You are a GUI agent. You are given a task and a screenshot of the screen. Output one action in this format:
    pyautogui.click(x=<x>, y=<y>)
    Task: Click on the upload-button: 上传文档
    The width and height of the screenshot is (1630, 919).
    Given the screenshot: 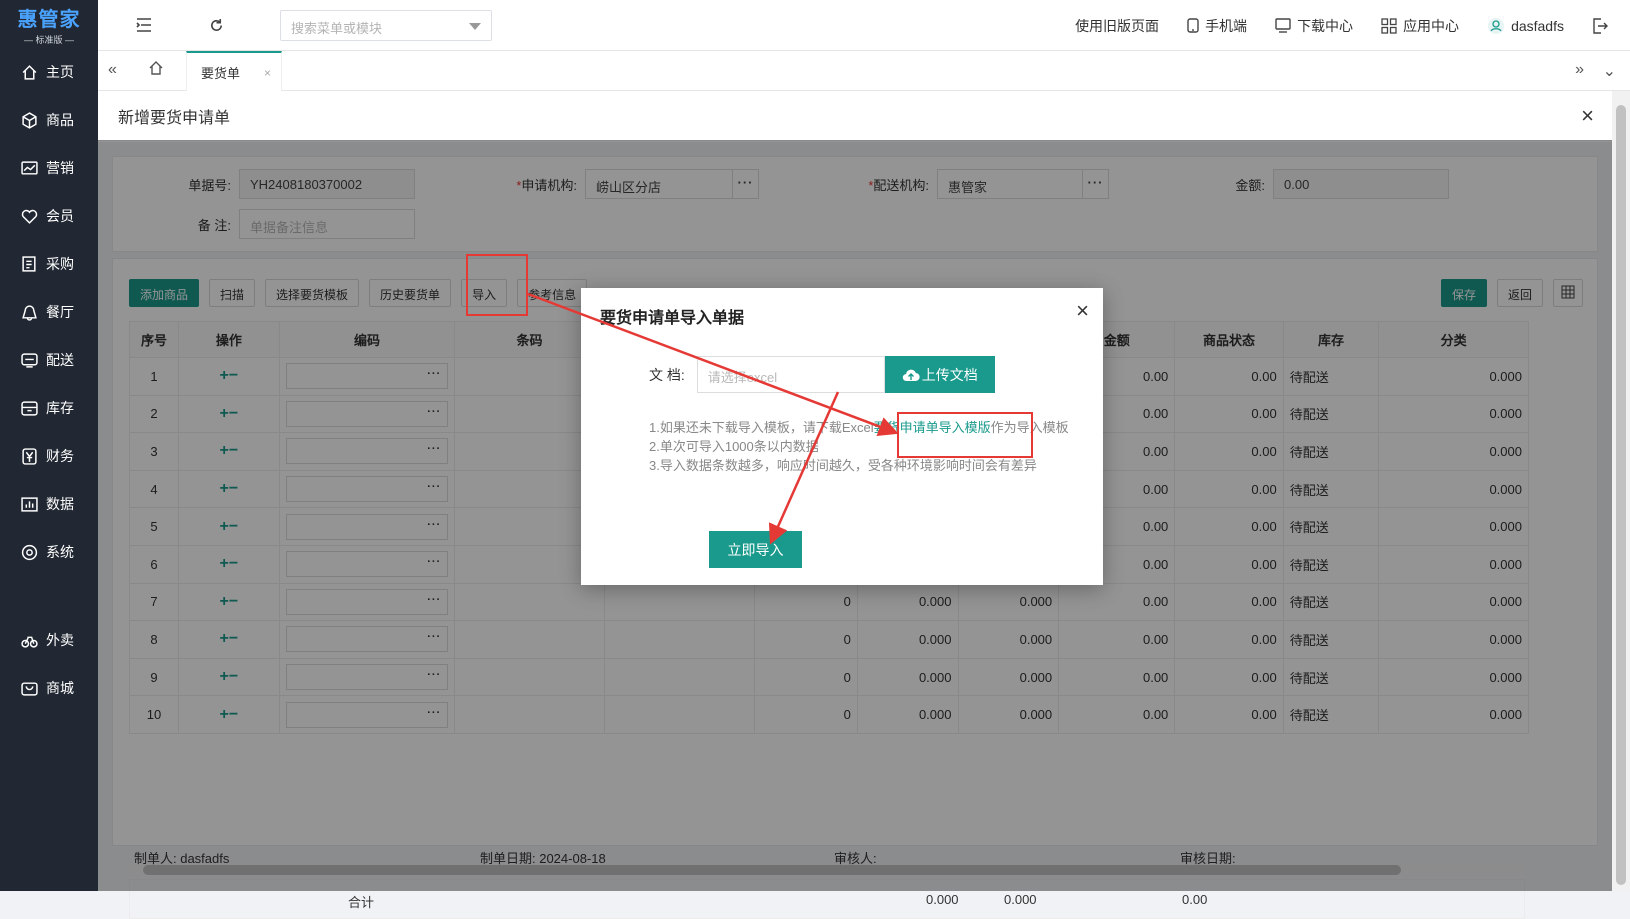 What is the action you would take?
    pyautogui.click(x=939, y=374)
    